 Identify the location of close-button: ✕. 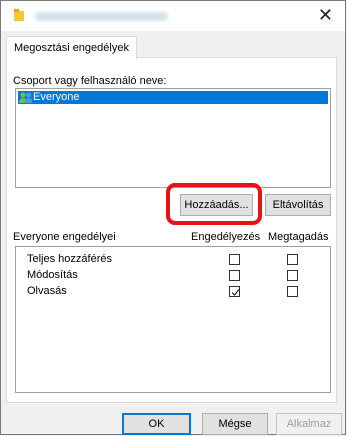
(325, 15).